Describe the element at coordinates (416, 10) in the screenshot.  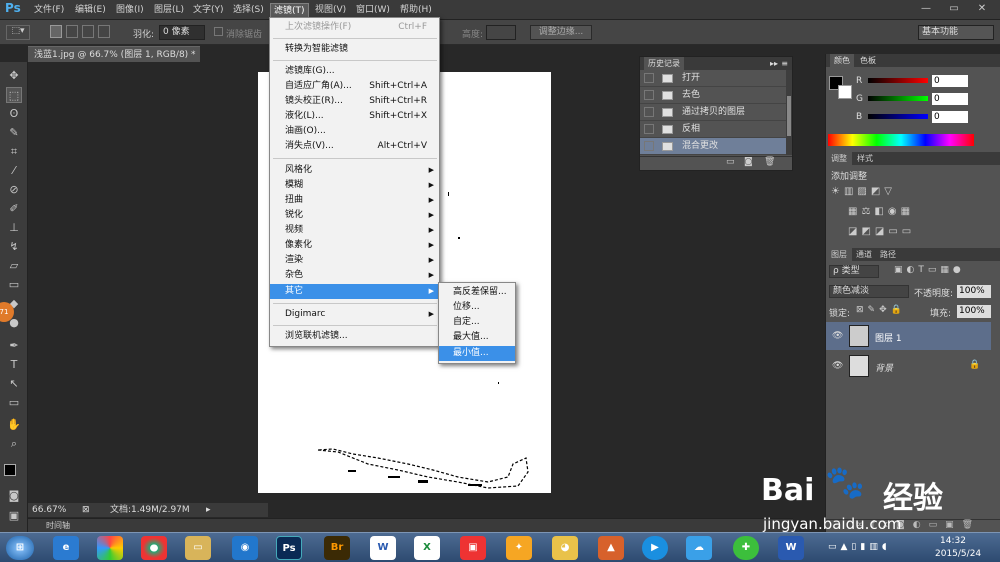
I see `menu-help: 帮助(H)` at that location.